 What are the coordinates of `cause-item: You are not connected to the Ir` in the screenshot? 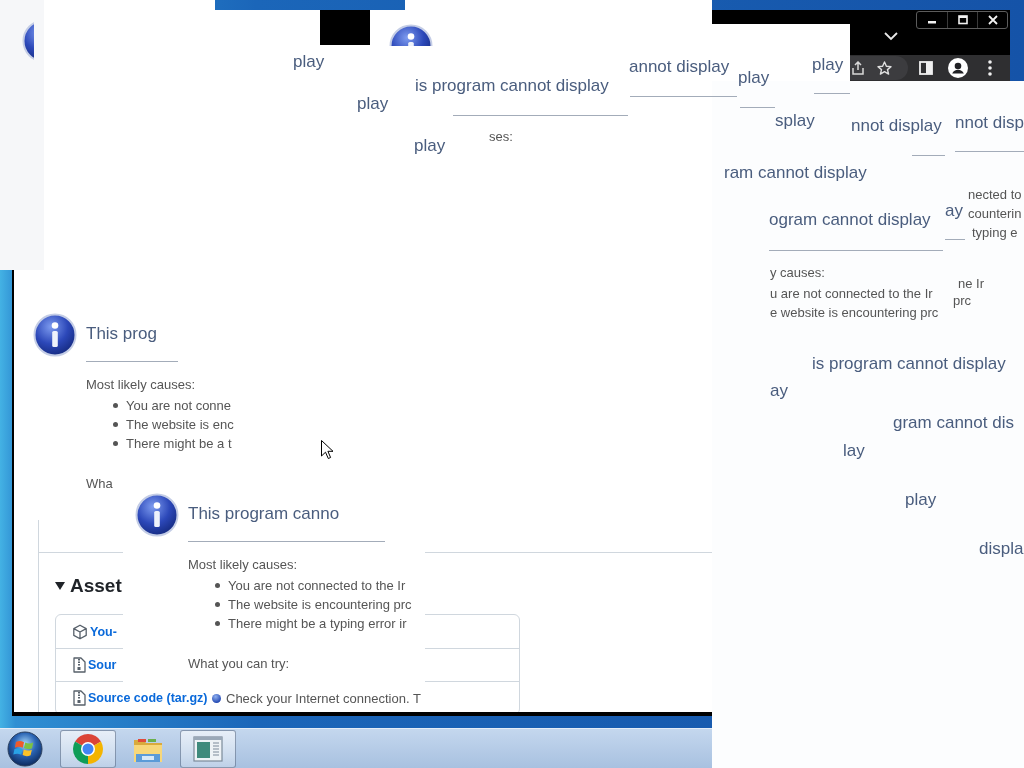 It's located at (317, 585).